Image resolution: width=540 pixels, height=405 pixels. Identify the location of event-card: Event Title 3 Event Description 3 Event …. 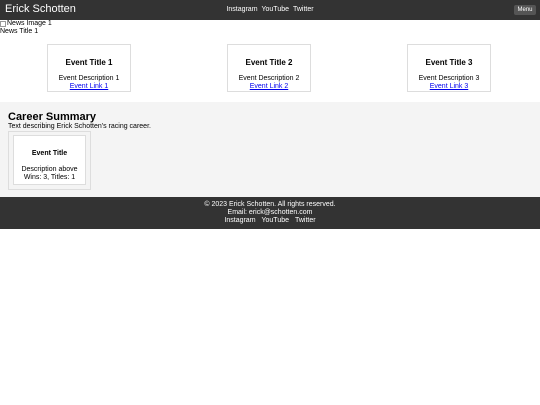
(449, 68).